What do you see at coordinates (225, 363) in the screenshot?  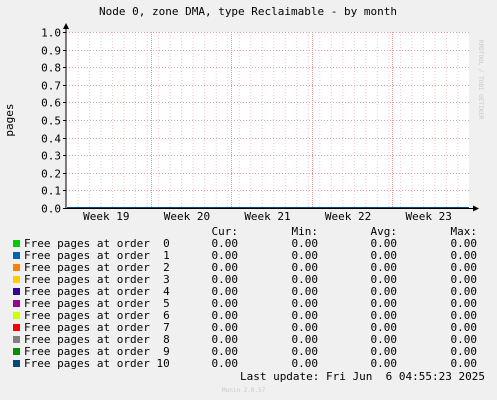 I see `legend-cur-value: 0.00` at bounding box center [225, 363].